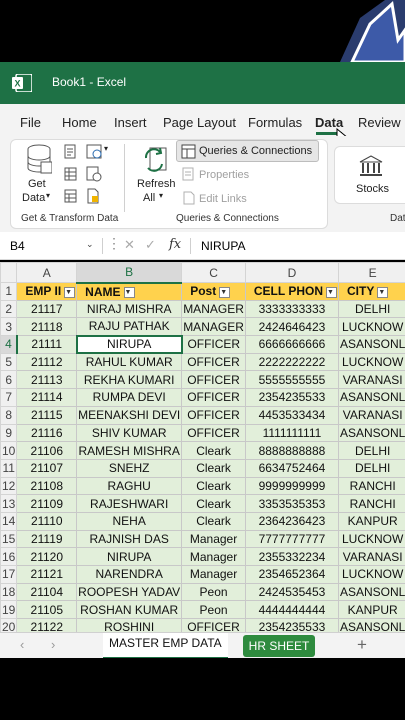 Image resolution: width=405 pixels, height=720 pixels. Describe the element at coordinates (165, 646) in the screenshot. I see `sheet-tab-master-emp-data: MASTER EMP DATA` at that location.